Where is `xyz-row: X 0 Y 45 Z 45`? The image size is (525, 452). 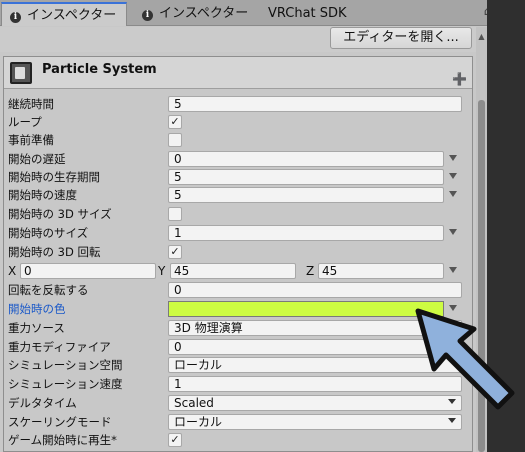
xyz-row: X 0 Y 45 Z 45 is located at coordinates (238, 271).